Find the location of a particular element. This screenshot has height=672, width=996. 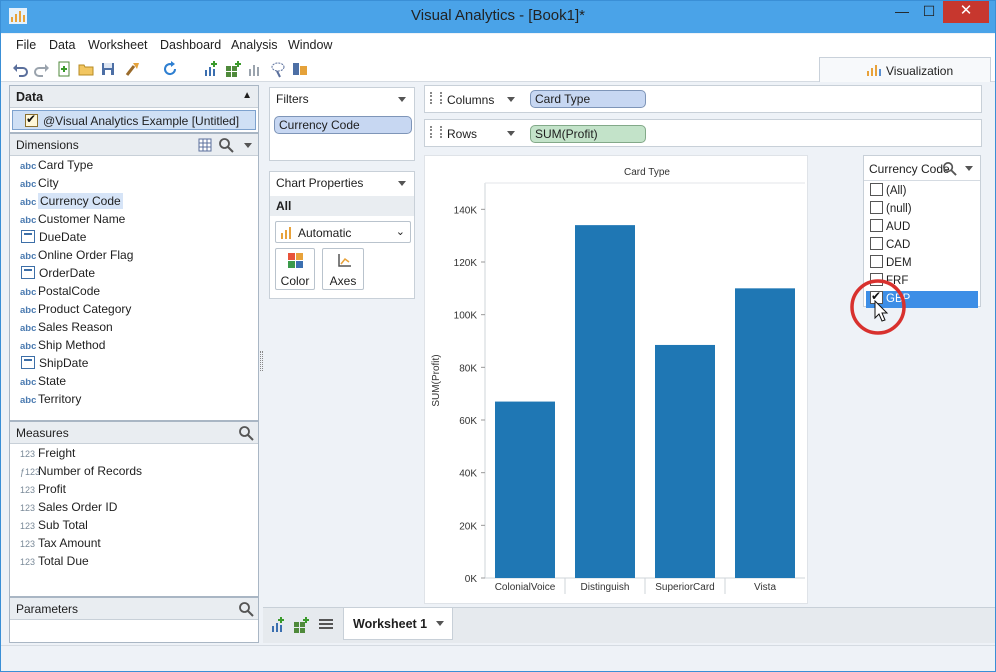

filters-menu-arrow is located at coordinates (402, 99).